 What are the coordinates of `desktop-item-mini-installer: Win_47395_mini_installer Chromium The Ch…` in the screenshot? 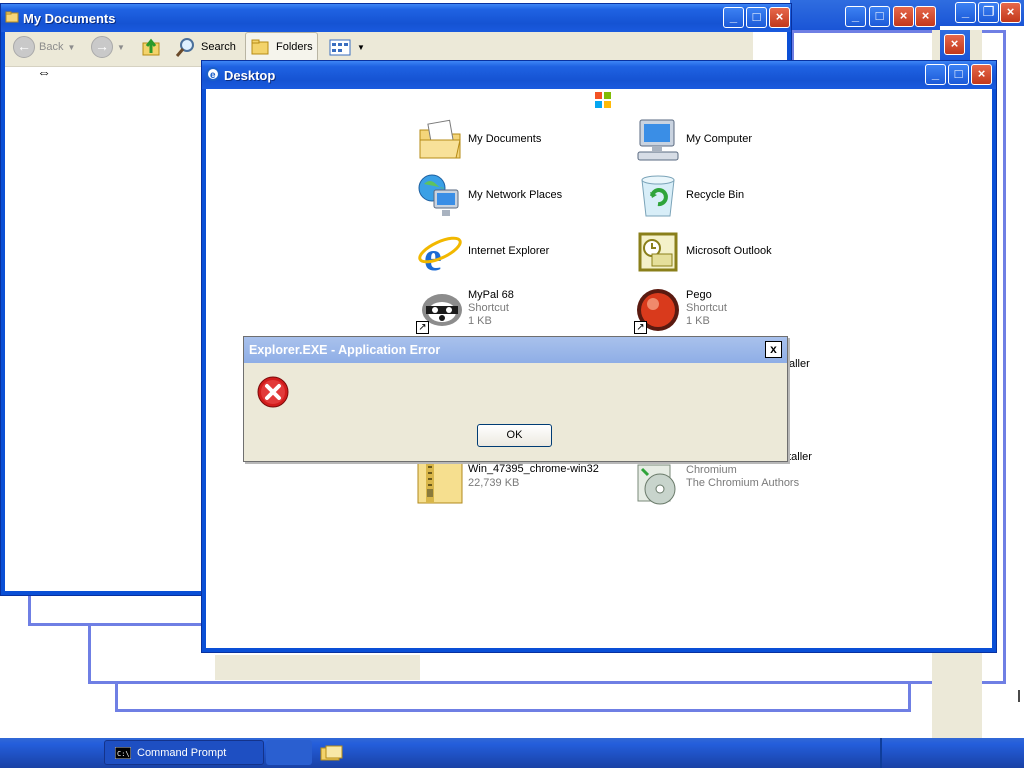 It's located at (736, 480).